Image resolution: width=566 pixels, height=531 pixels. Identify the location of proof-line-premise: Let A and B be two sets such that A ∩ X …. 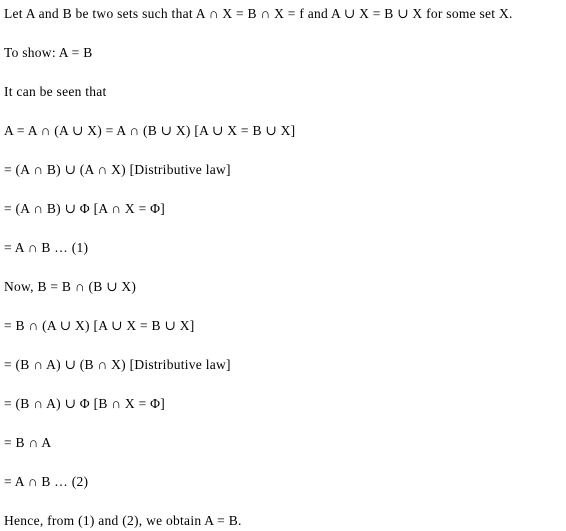
(258, 13).